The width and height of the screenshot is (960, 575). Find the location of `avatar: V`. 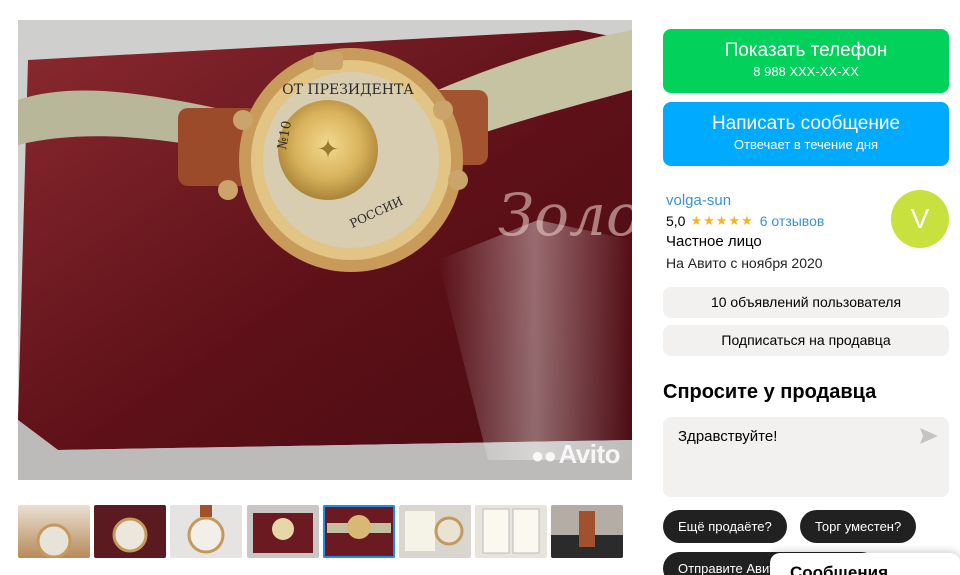

avatar: V is located at coordinates (920, 219).